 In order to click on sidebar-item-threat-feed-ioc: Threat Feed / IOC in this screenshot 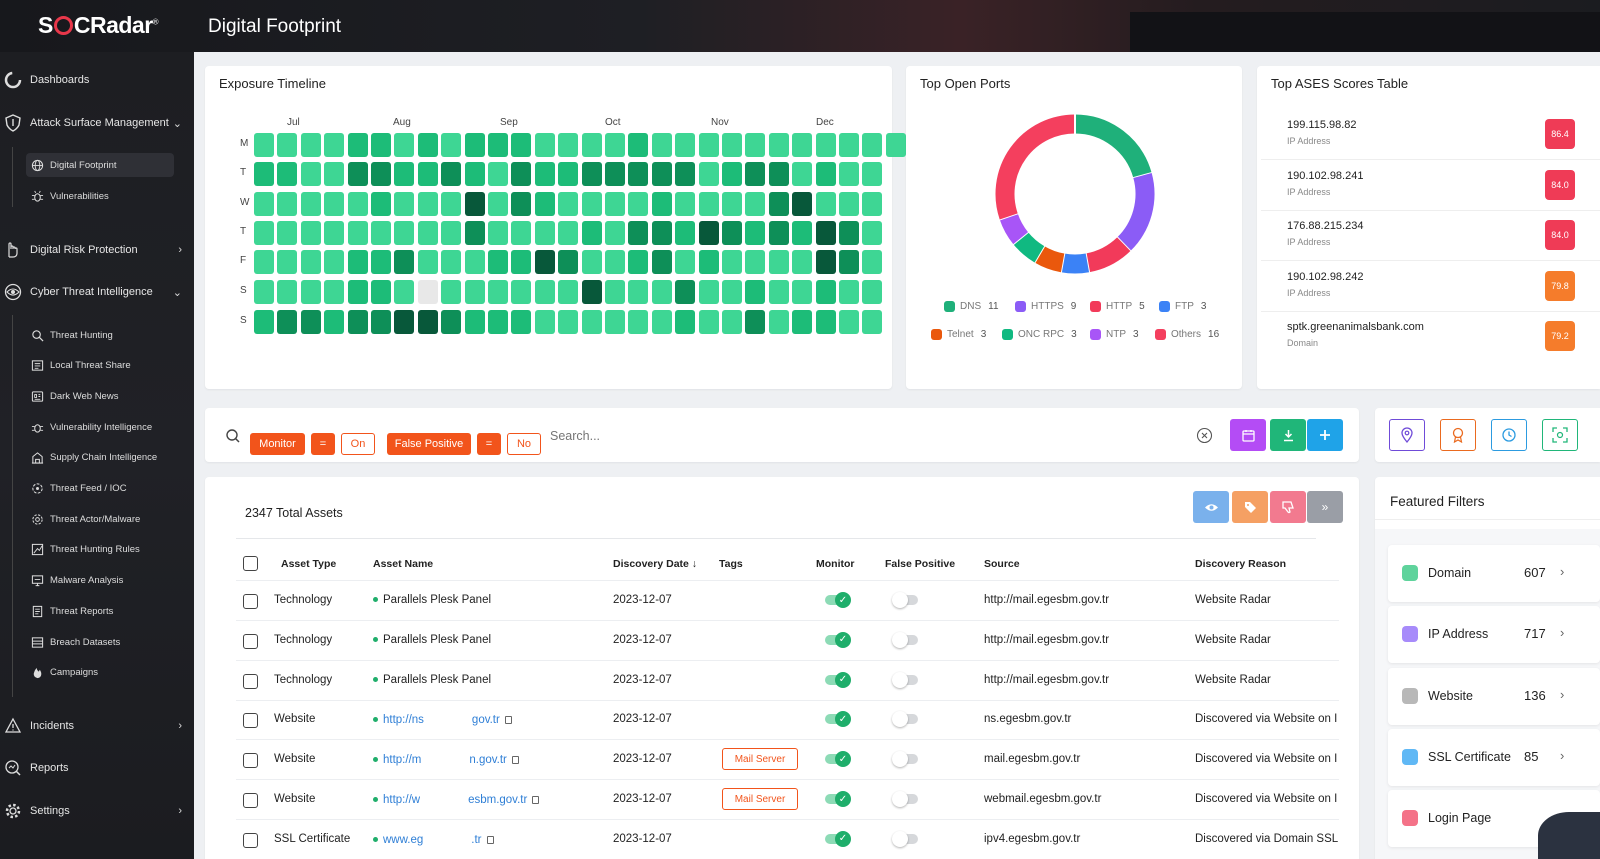, I will do `click(100, 489)`.